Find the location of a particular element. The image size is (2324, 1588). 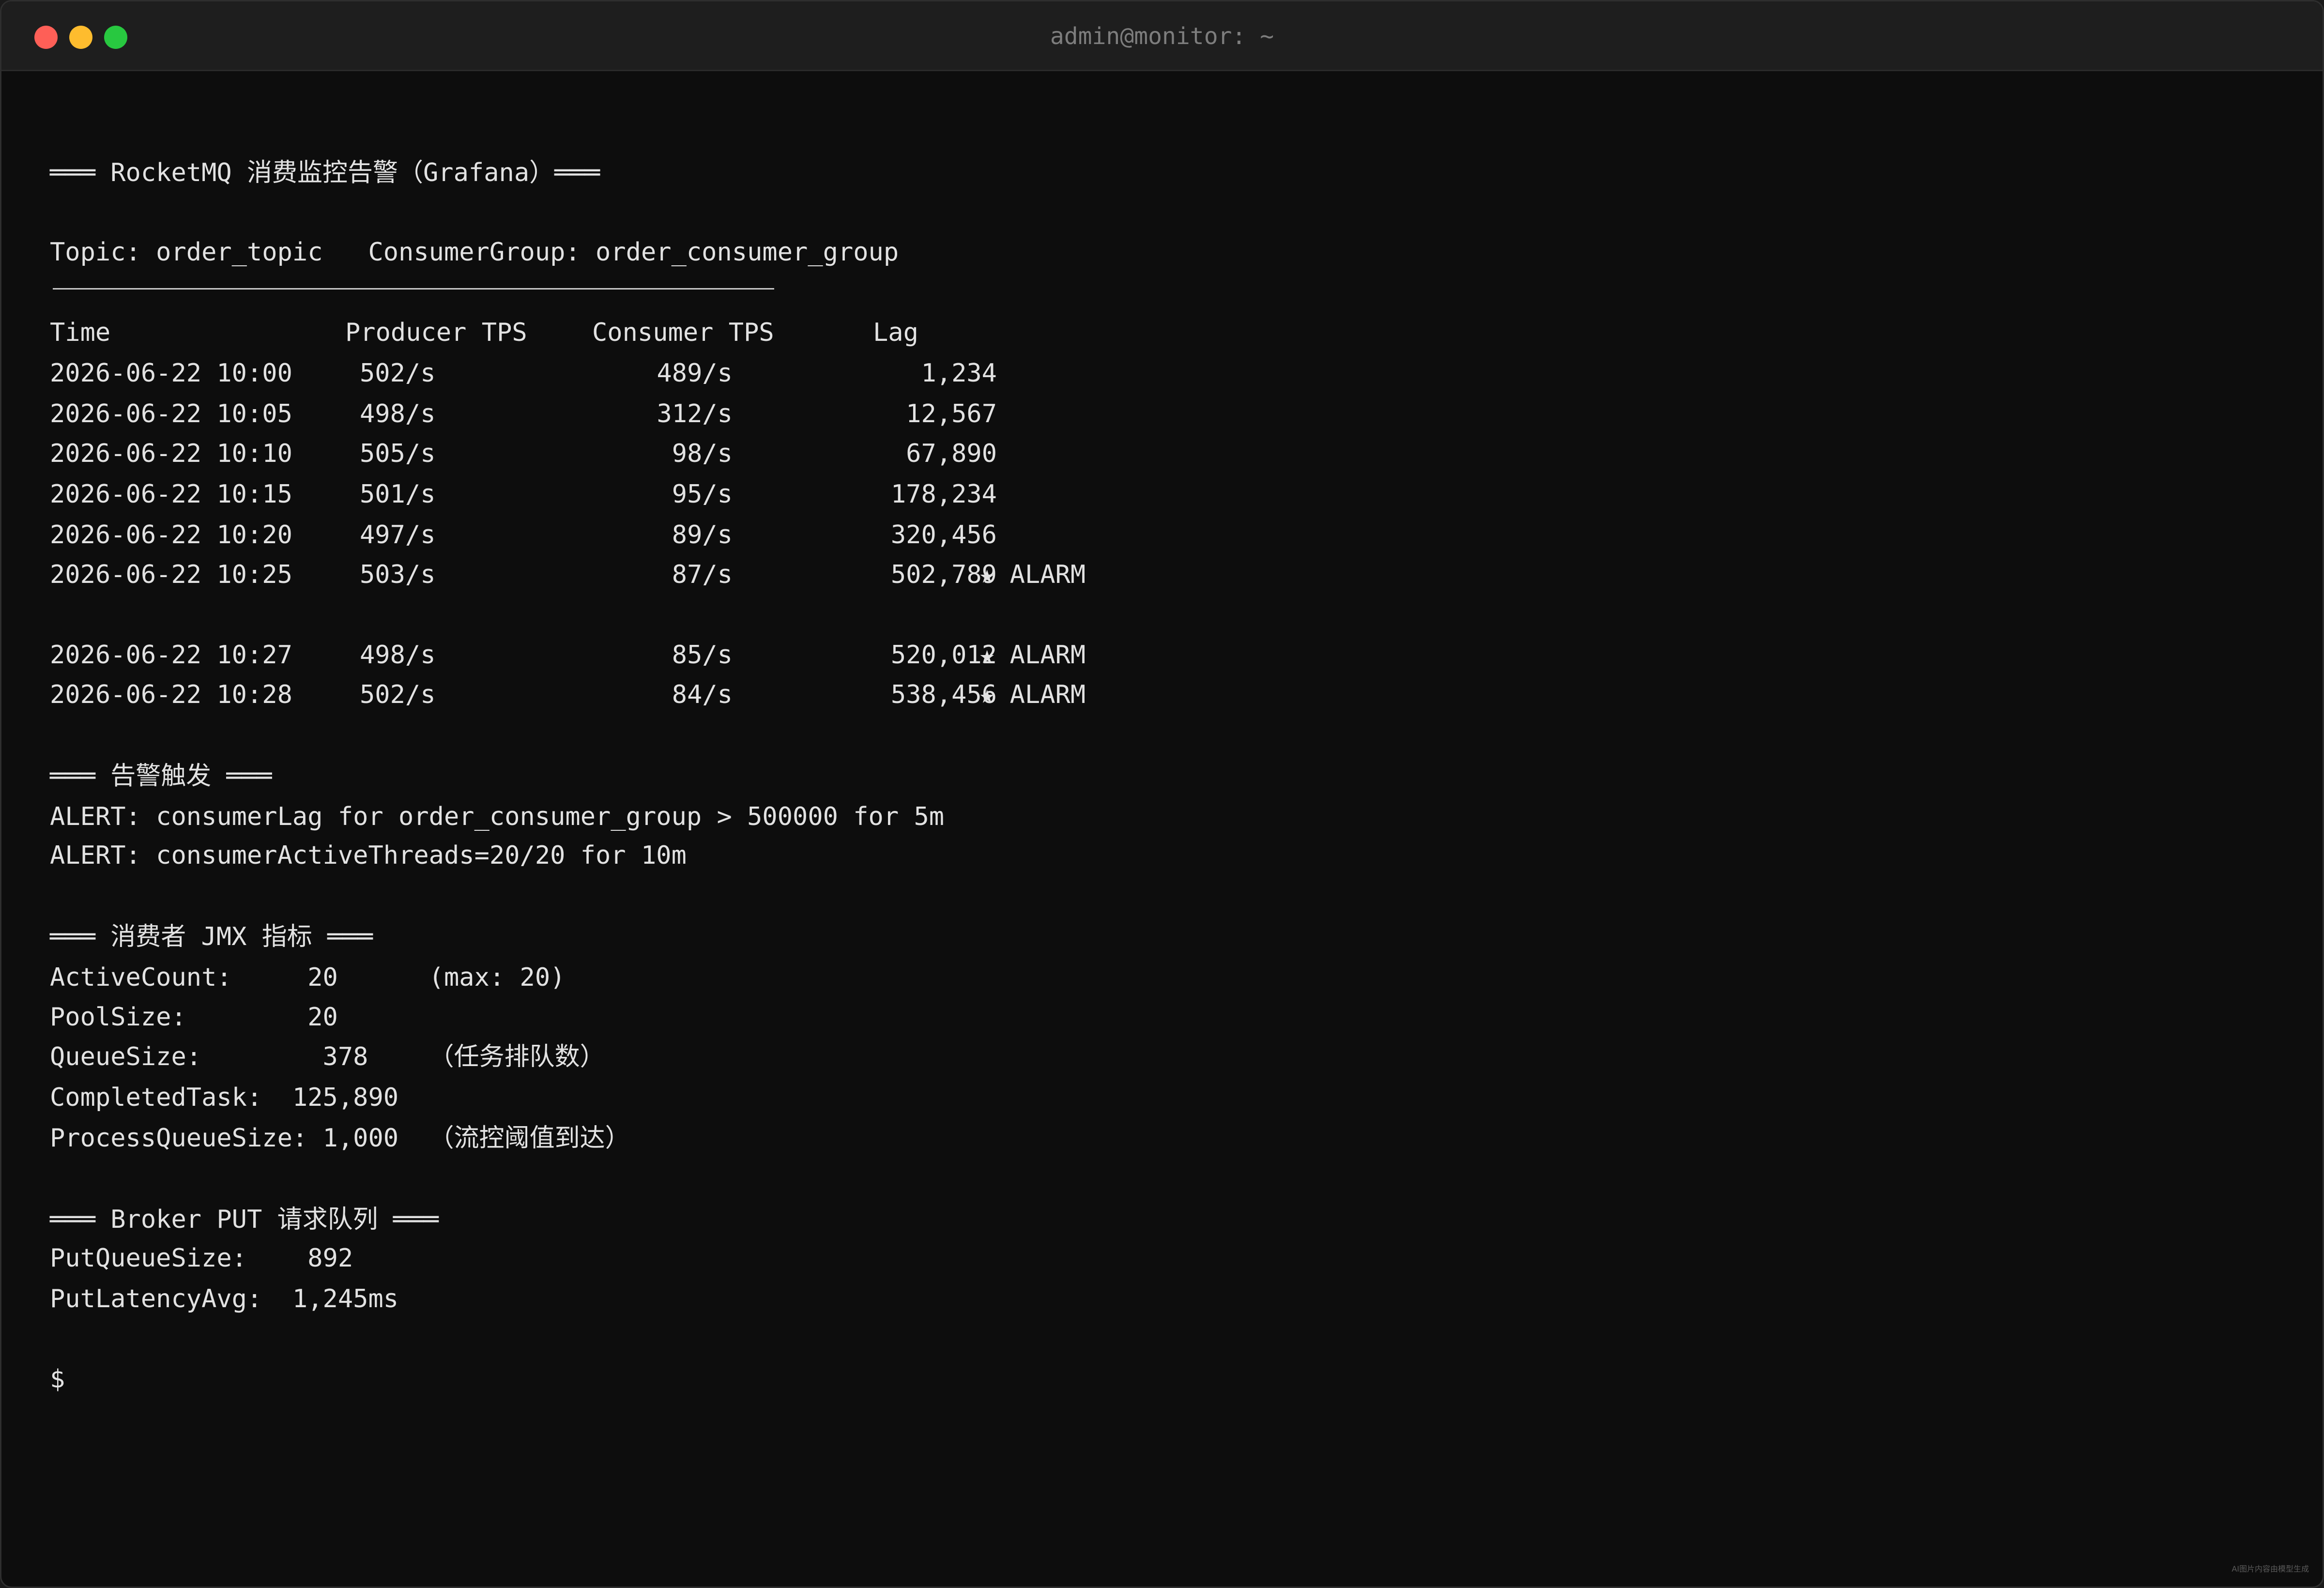

jmx-line: PoolSize: 20 is located at coordinates (194, 1017).